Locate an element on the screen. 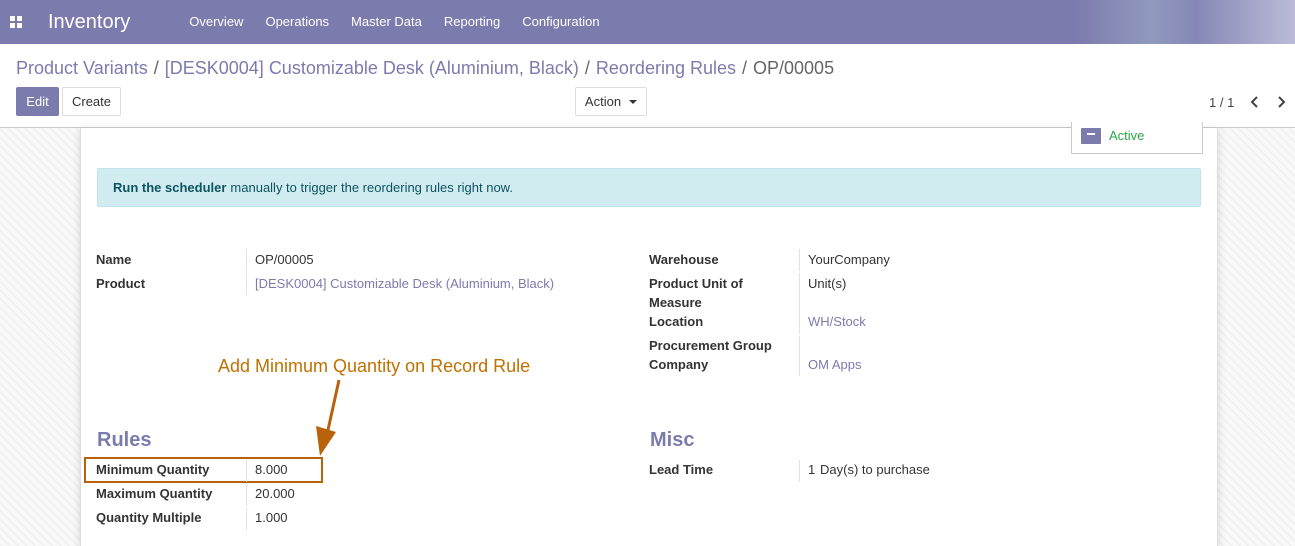  name-label: Name is located at coordinates (114, 259).